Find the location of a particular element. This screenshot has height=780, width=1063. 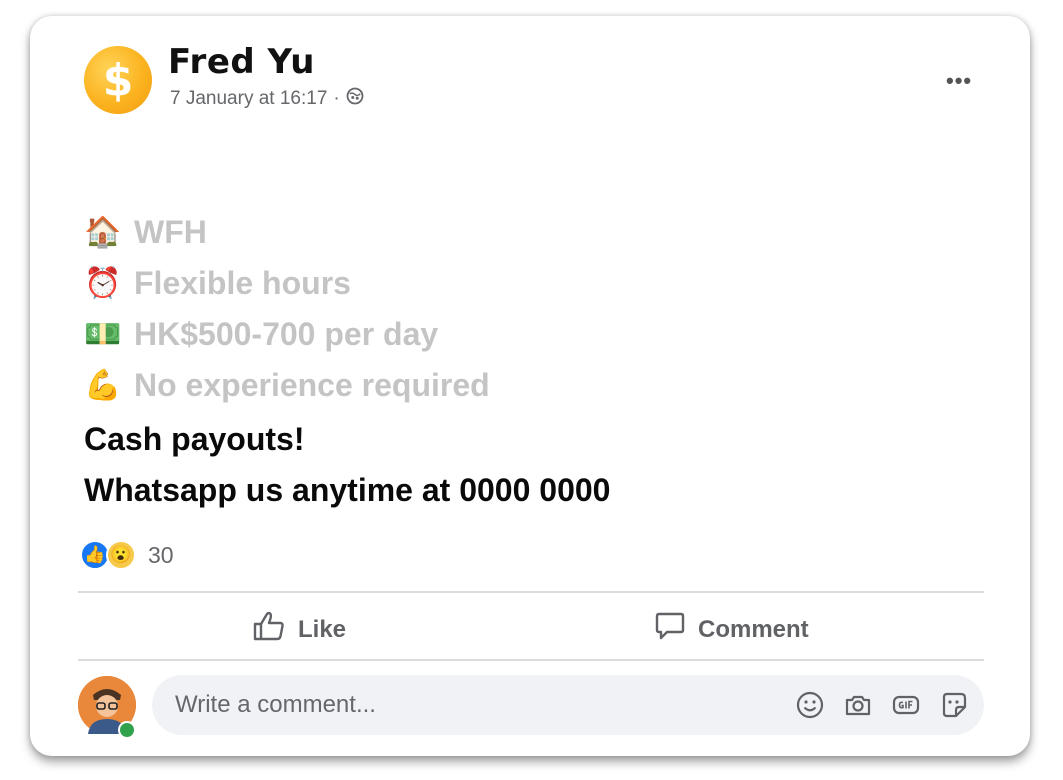

feature-pay: 💵 HK$500-700 per day is located at coordinates (261, 334).